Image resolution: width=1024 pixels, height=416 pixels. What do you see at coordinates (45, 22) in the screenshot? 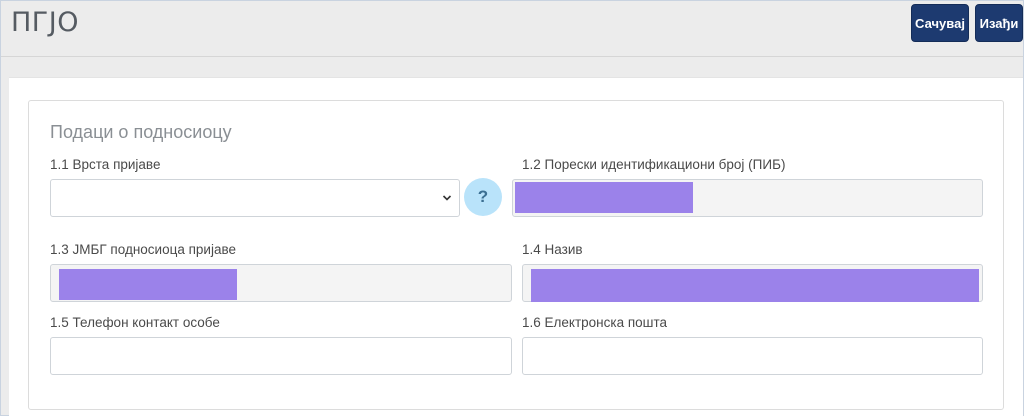
I see `page-title: ПГЈО` at bounding box center [45, 22].